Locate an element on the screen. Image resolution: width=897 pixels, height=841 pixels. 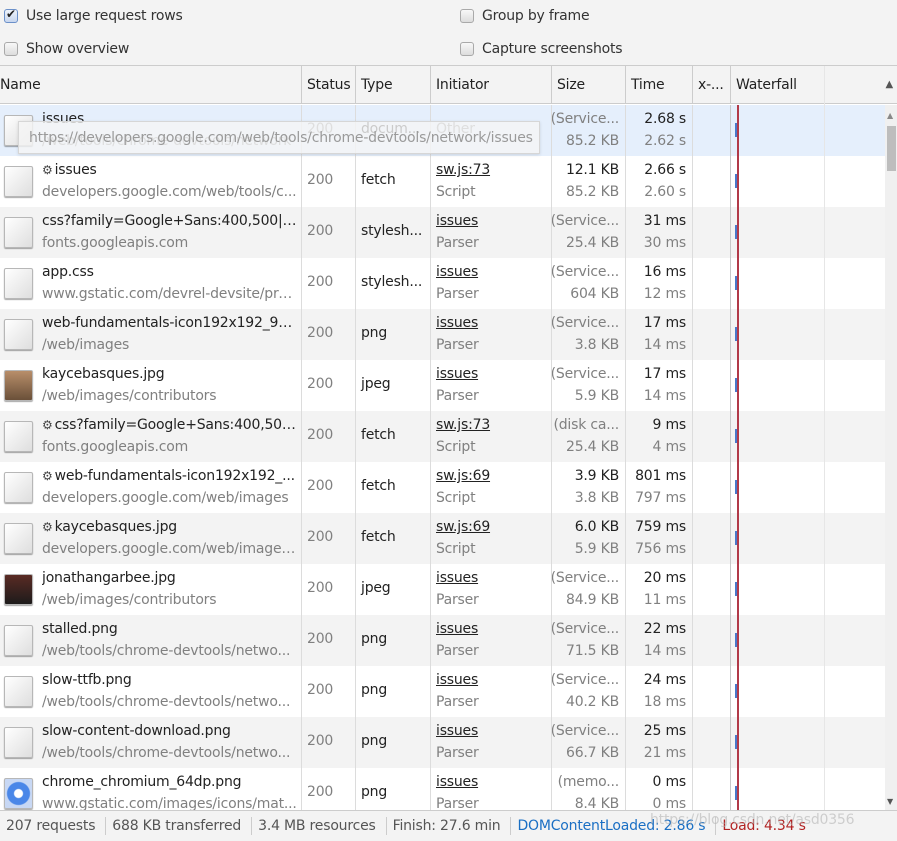
use-large-rows-option: Use large request rows is located at coordinates (93, 15).